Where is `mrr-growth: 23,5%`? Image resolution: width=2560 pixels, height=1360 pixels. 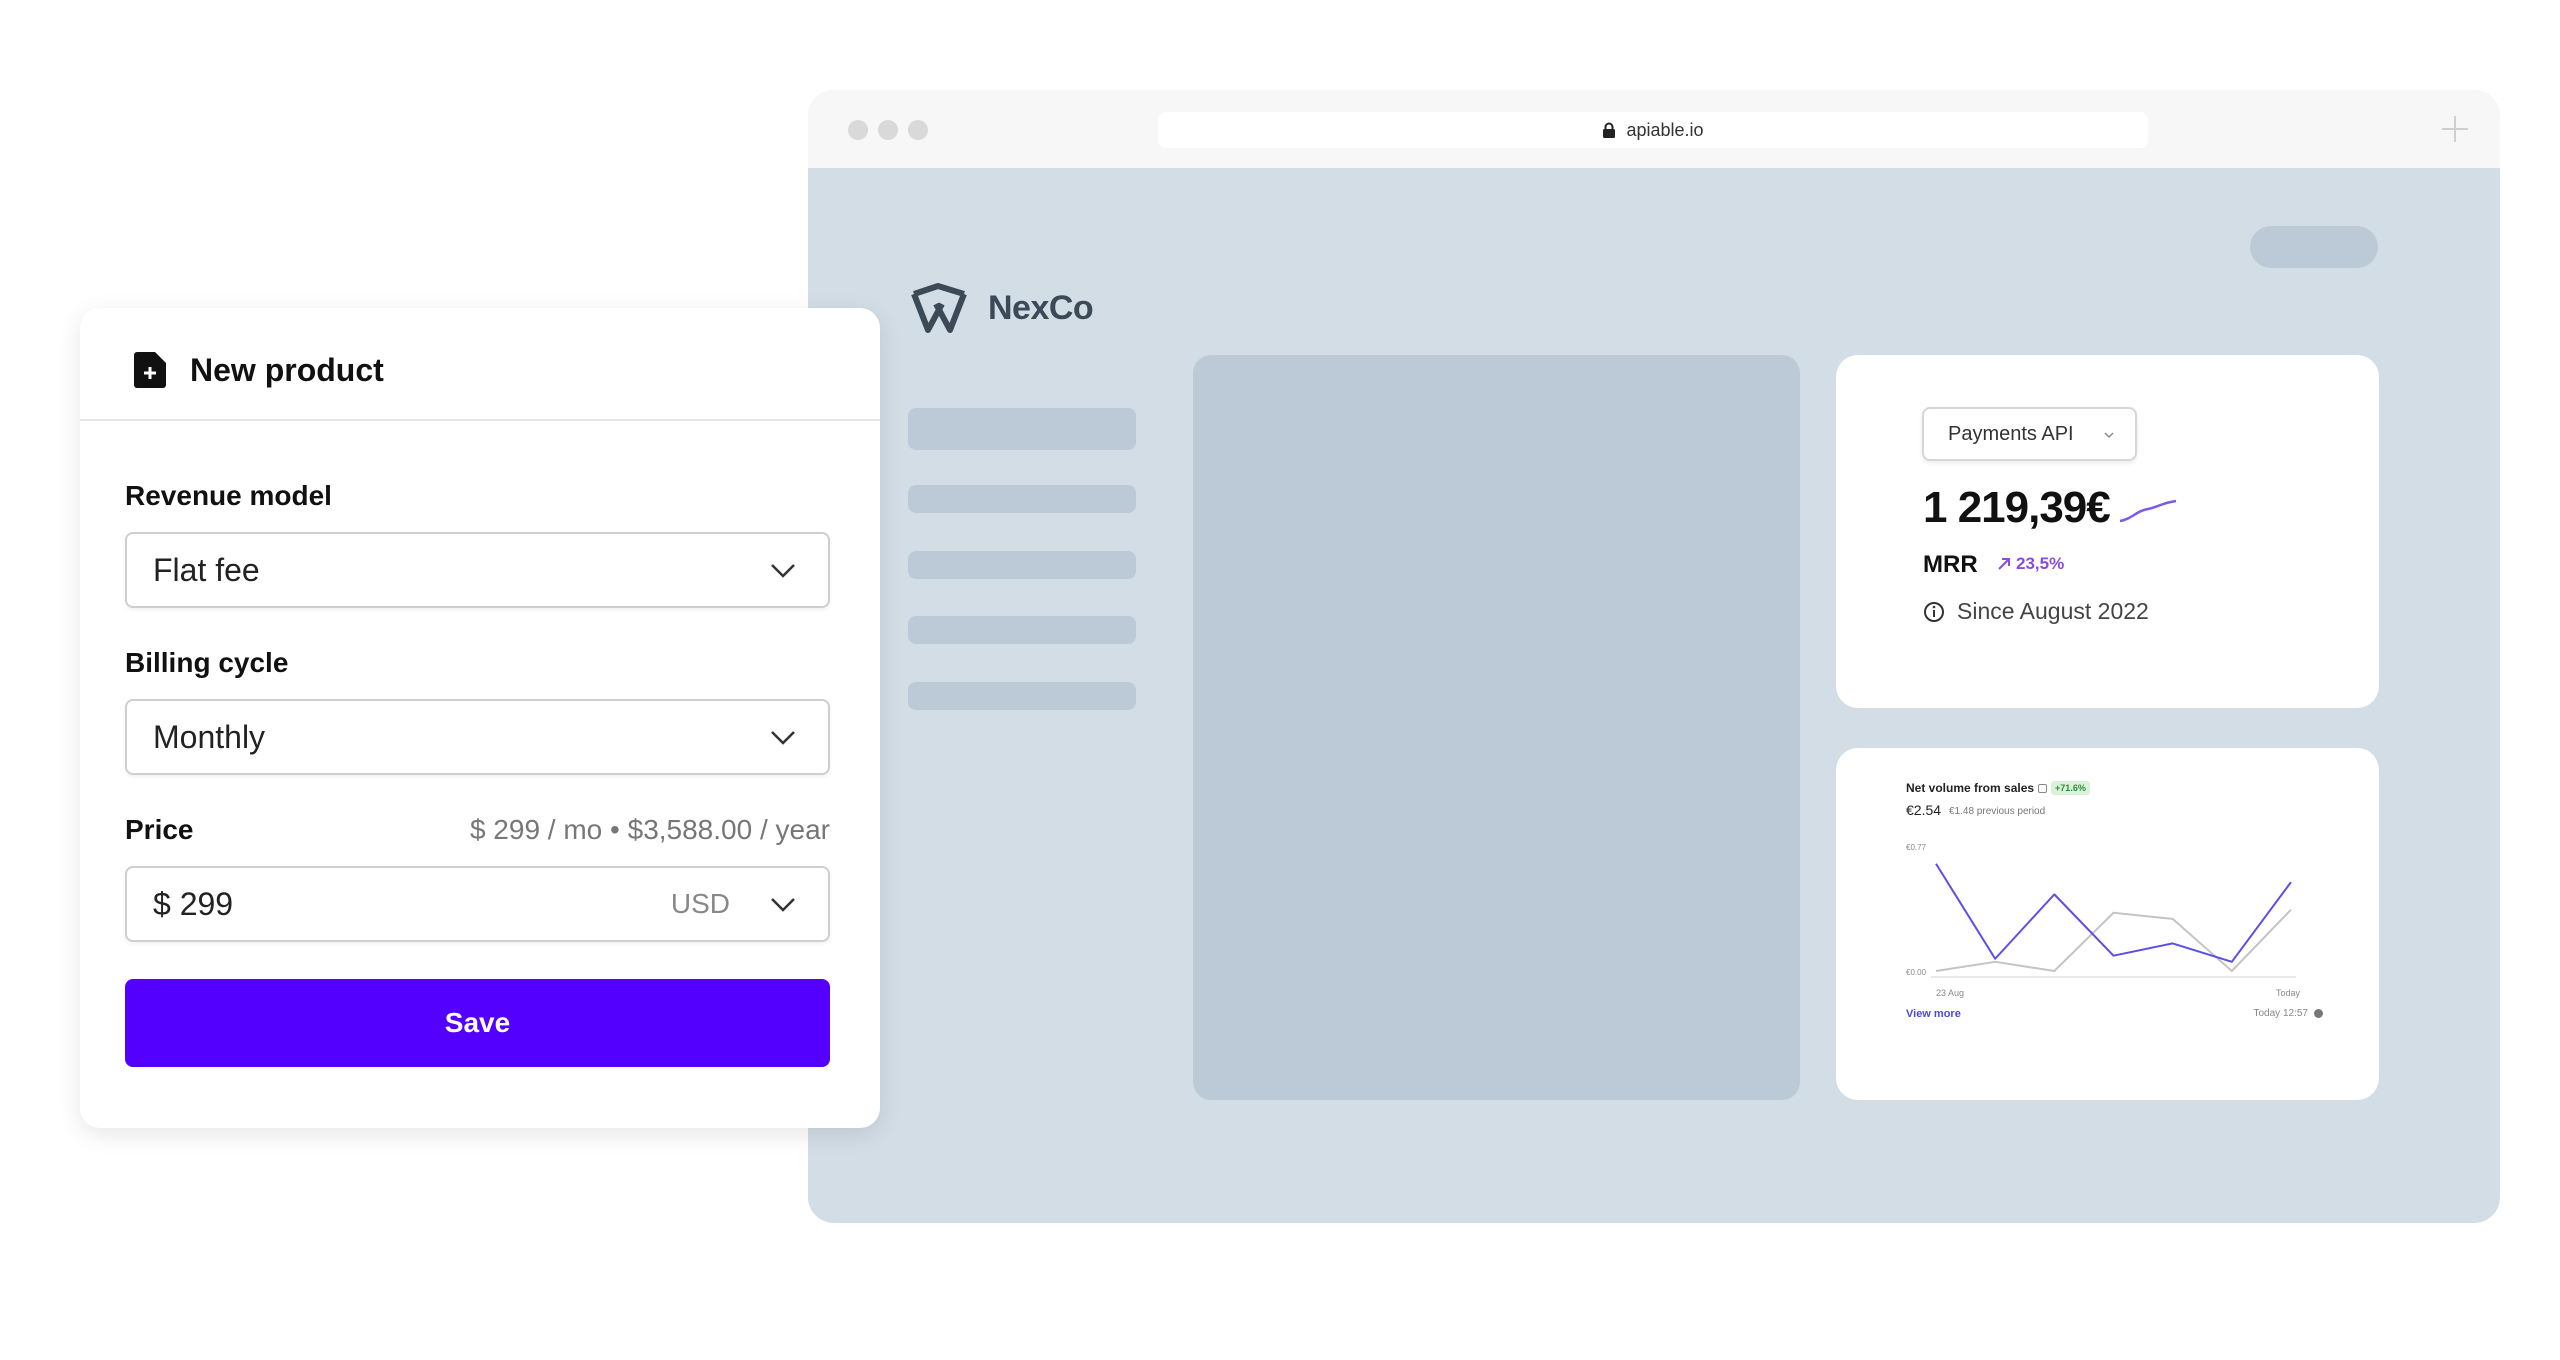 mrr-growth: 23,5% is located at coordinates (2030, 564).